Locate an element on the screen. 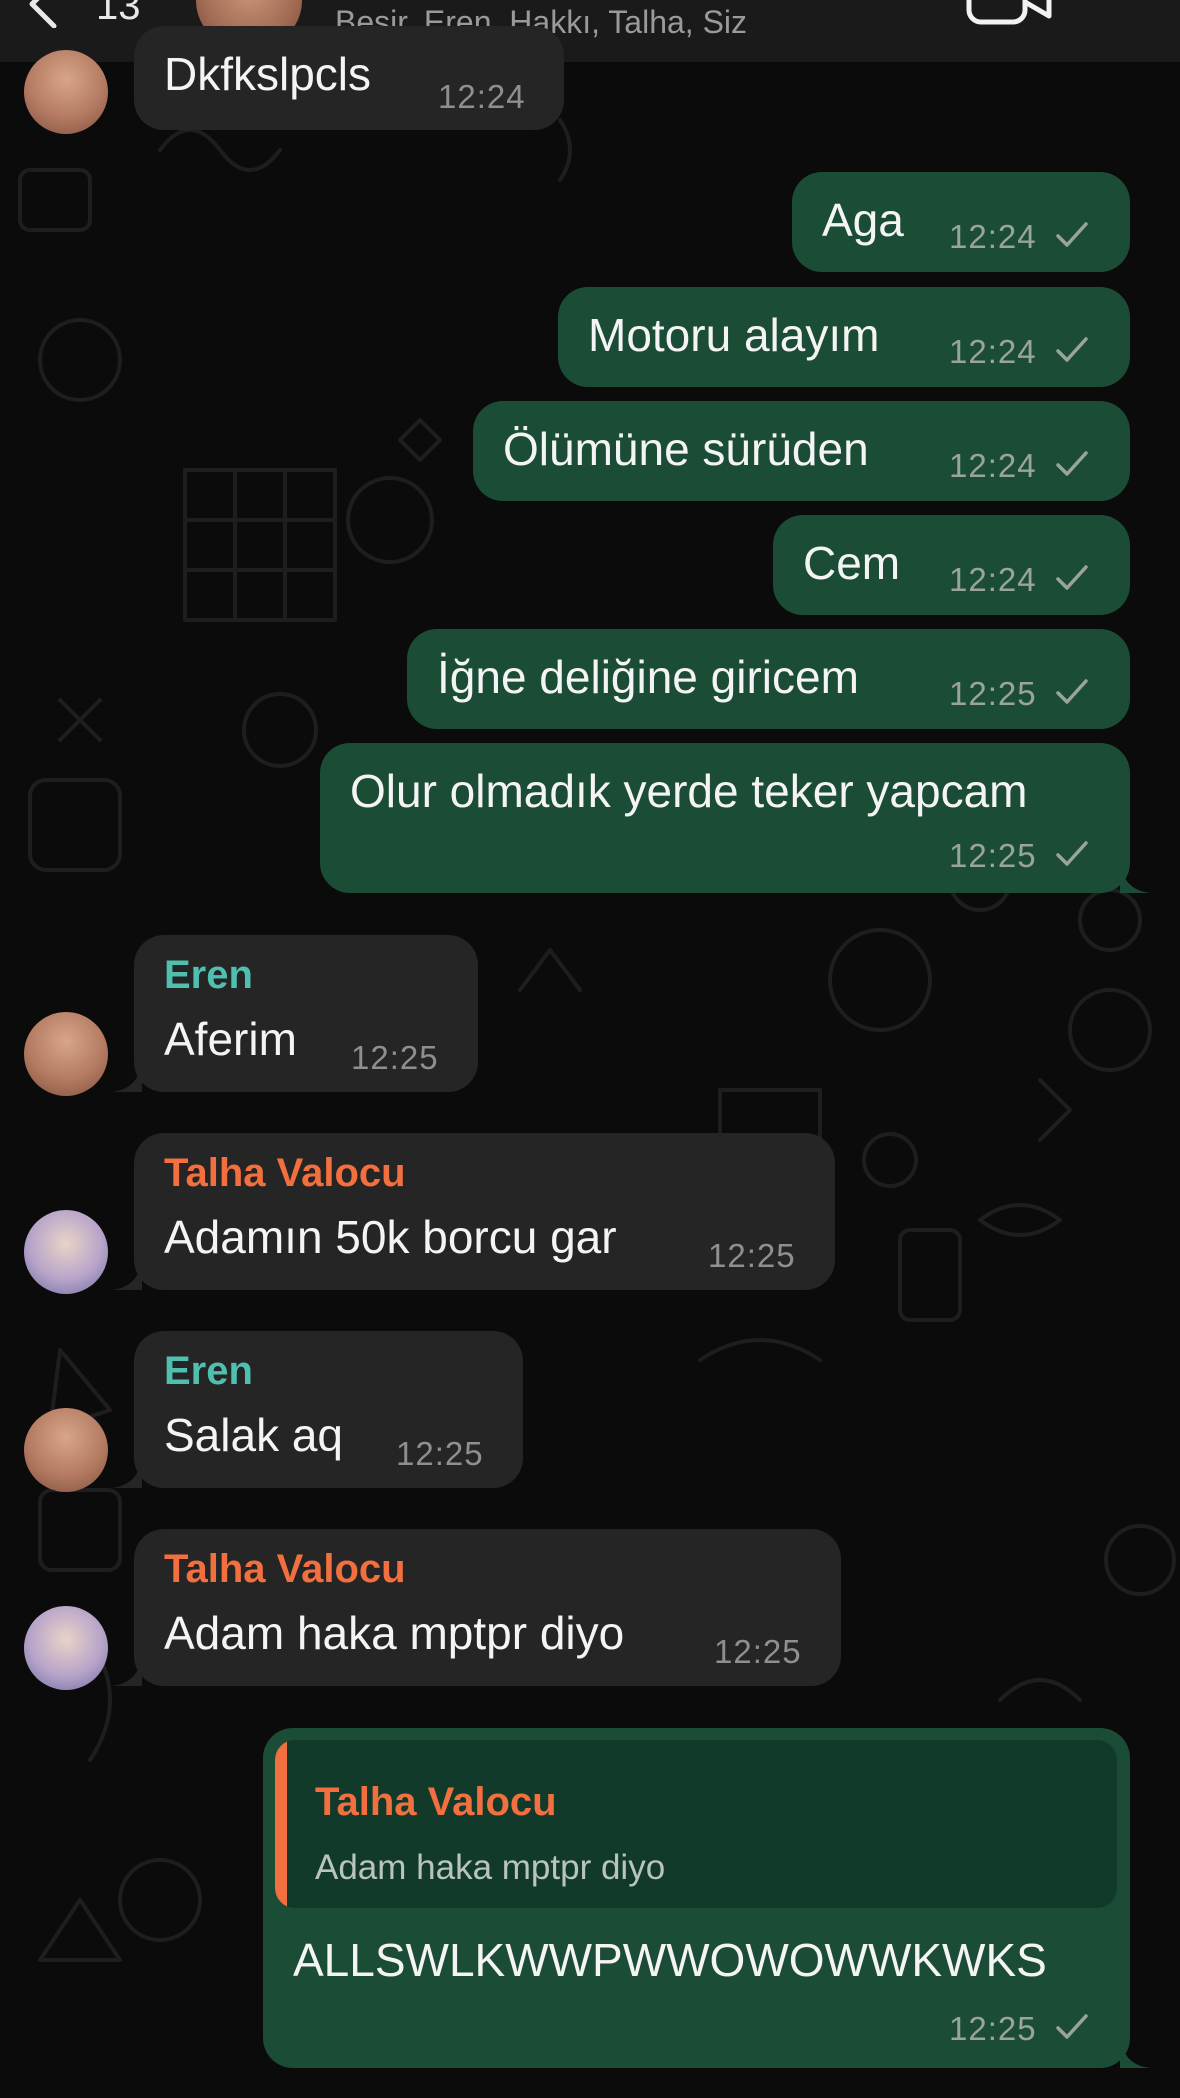  unread-count: 13 is located at coordinates (118, 14).